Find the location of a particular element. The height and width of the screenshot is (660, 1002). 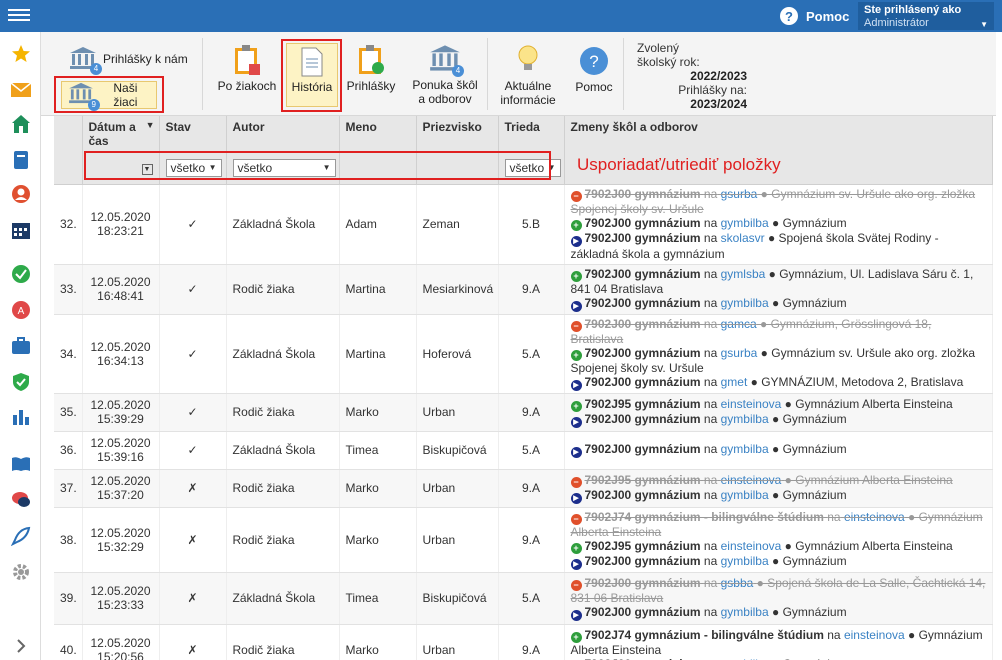

grade-icon: A is located at coordinates (21, 310).